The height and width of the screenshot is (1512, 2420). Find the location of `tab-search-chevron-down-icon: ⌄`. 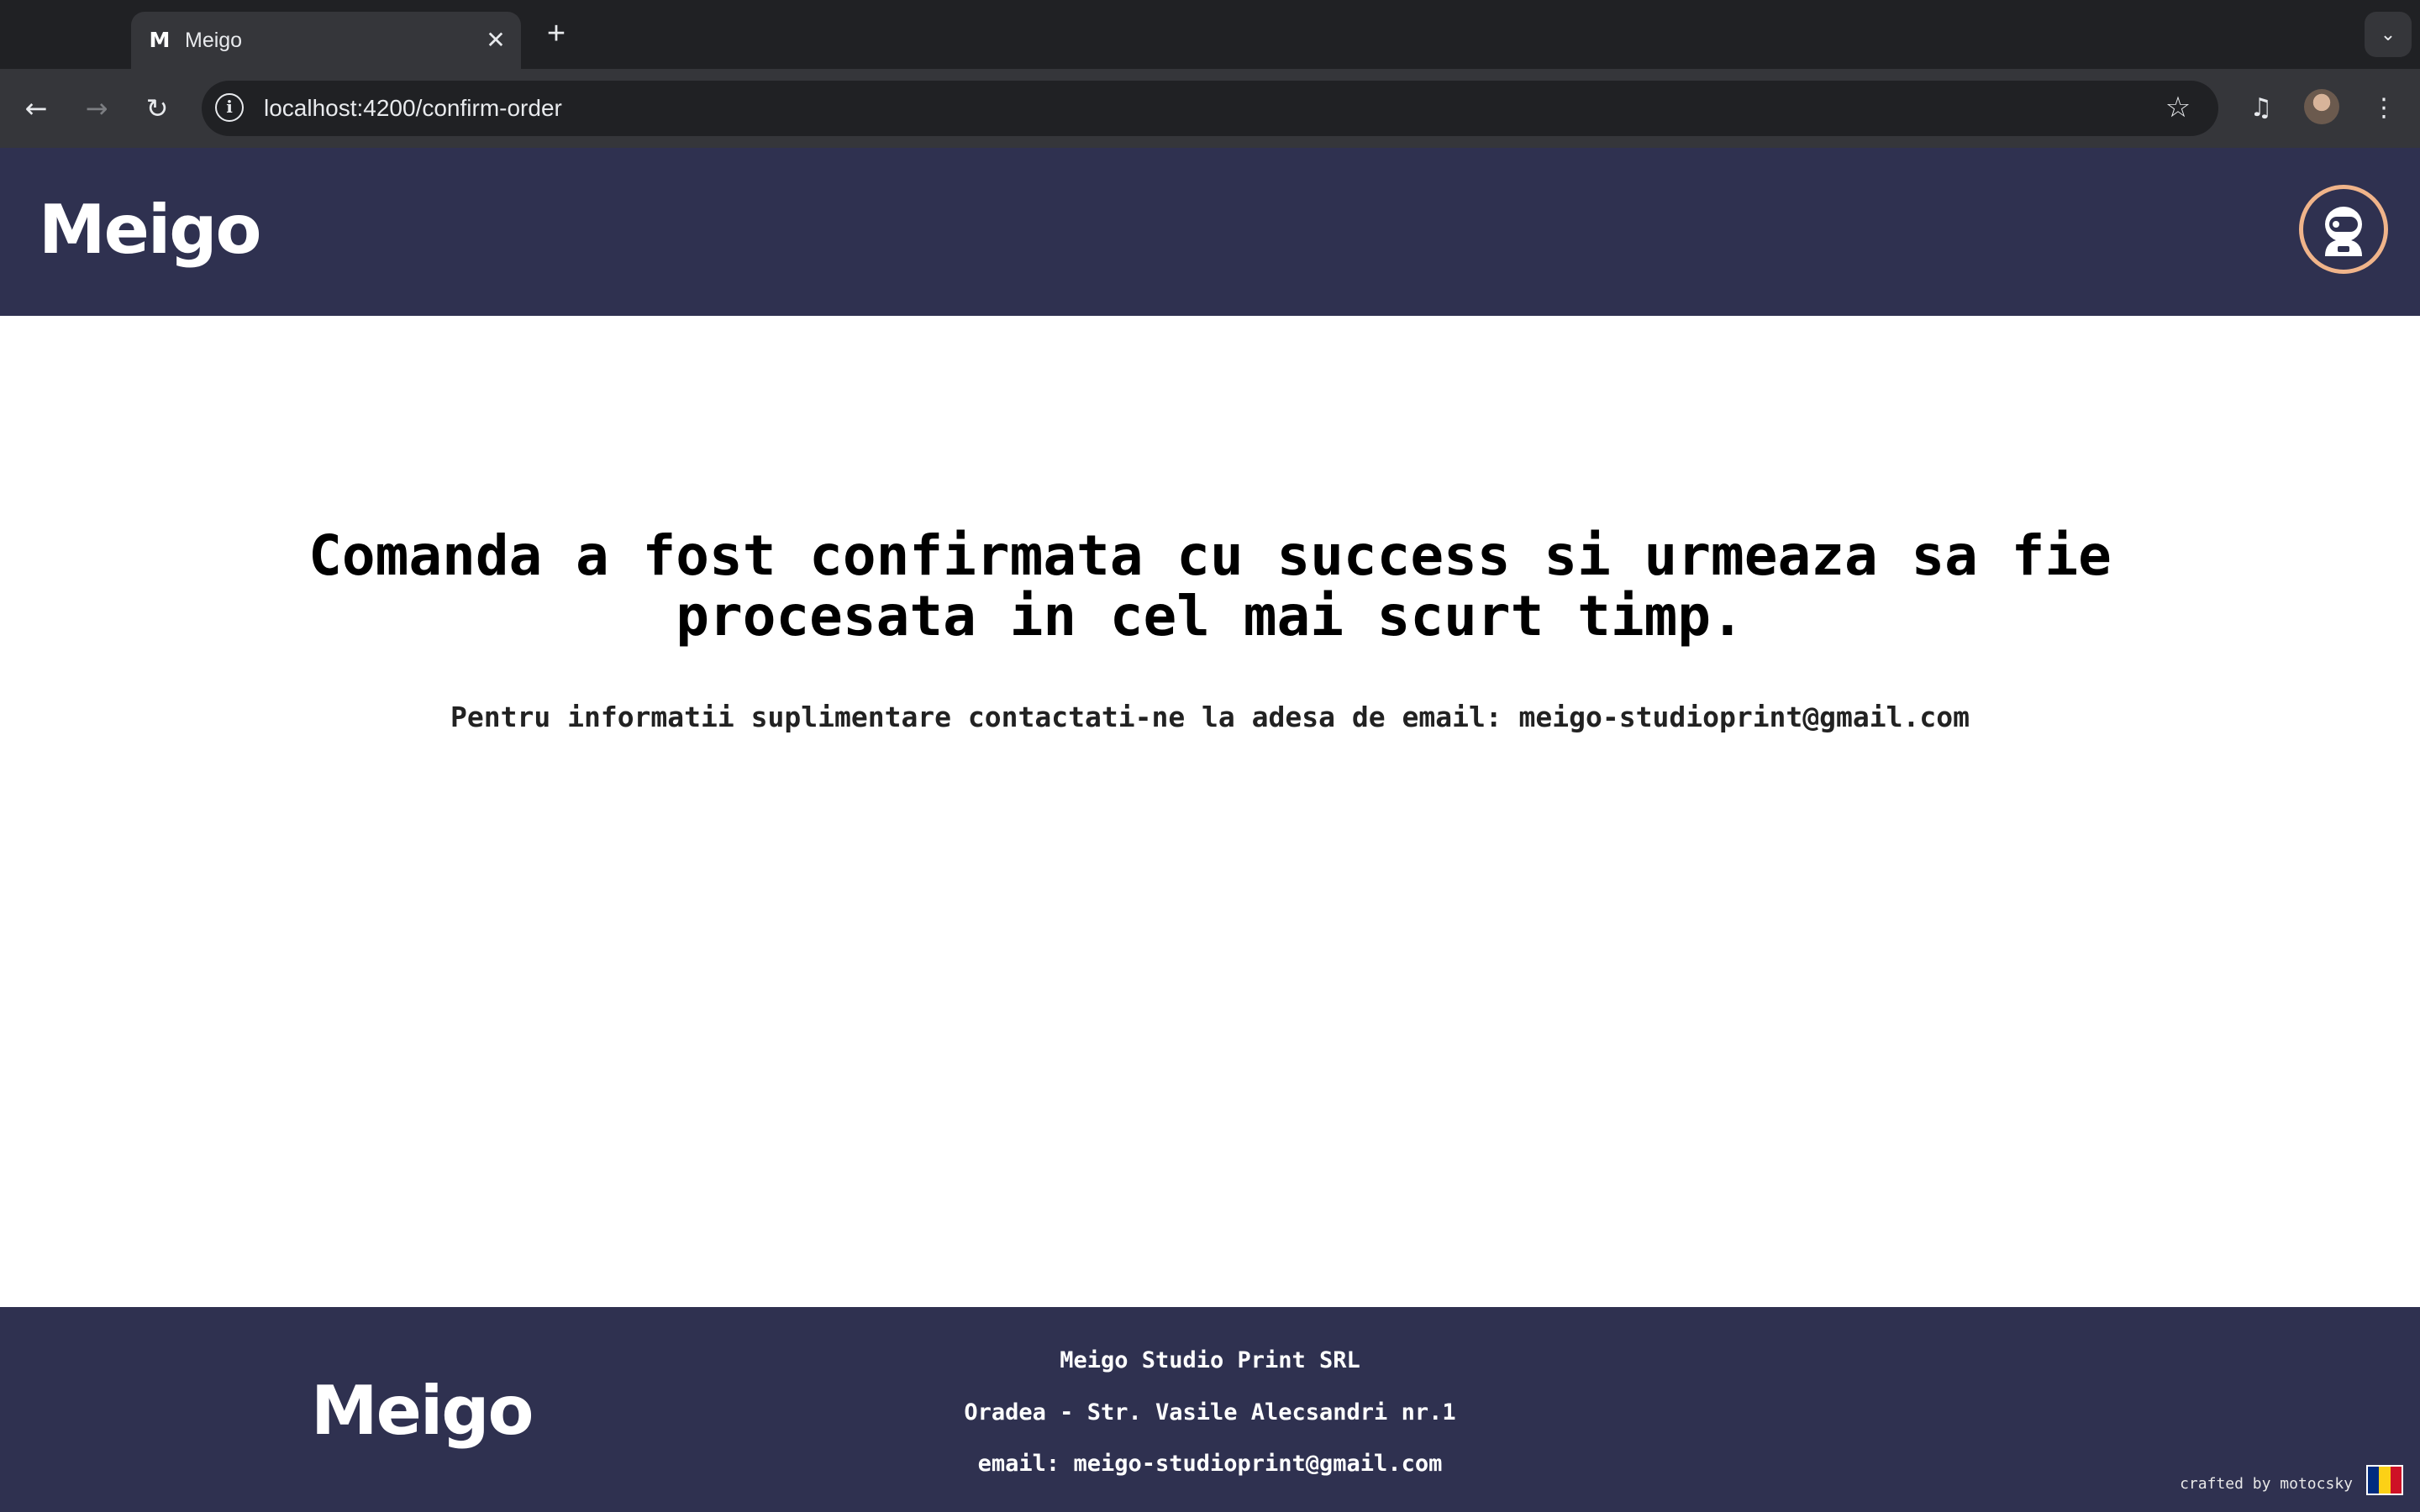

tab-search-chevron-down-icon: ⌄ is located at coordinates (2389, 34).